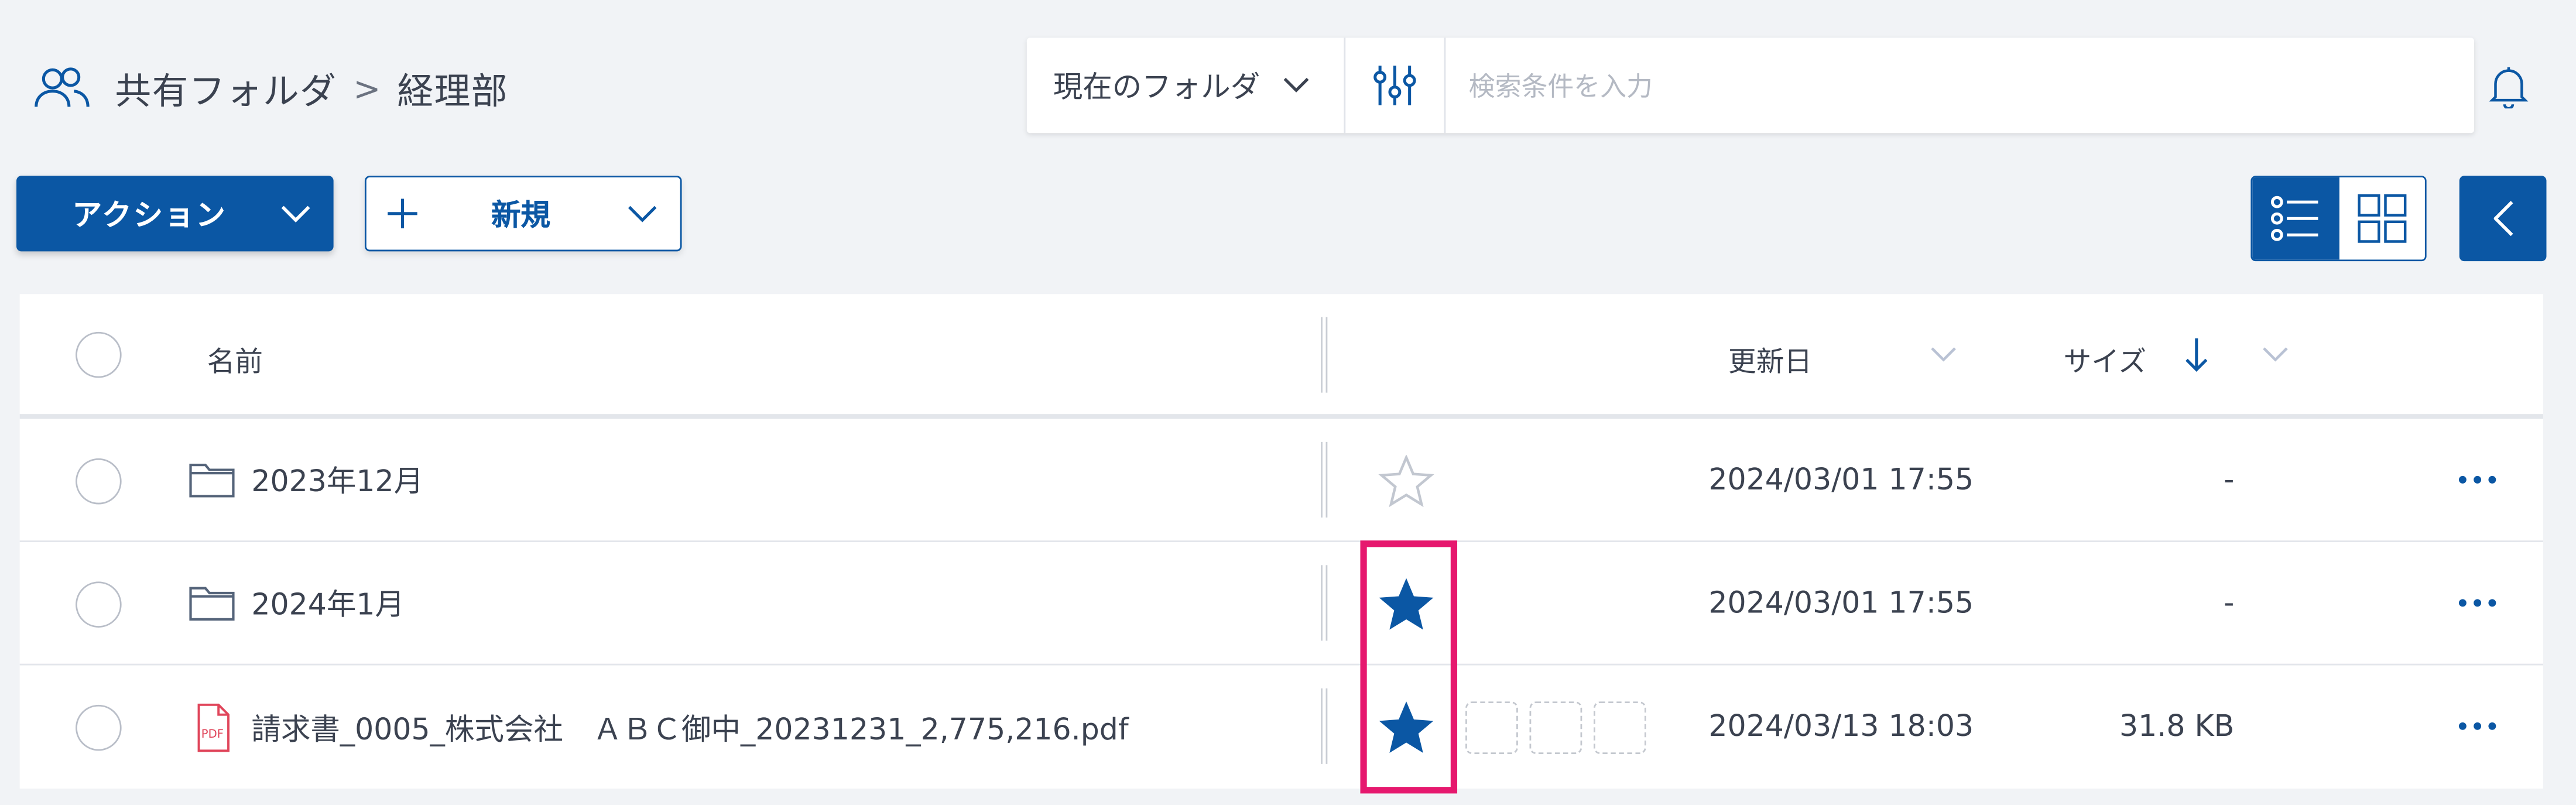  What do you see at coordinates (2509, 87) in the screenshot?
I see `bell-icon` at bounding box center [2509, 87].